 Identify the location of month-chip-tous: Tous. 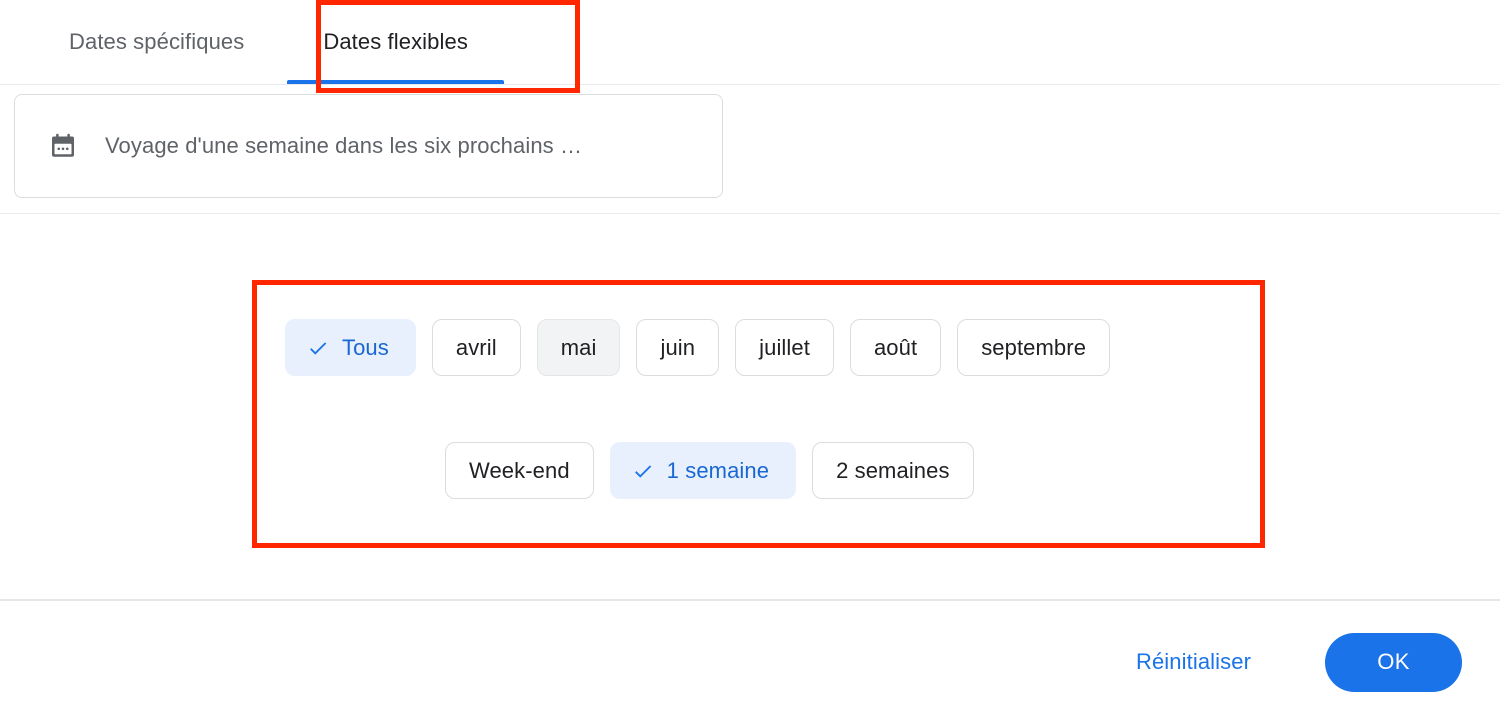
(350, 347).